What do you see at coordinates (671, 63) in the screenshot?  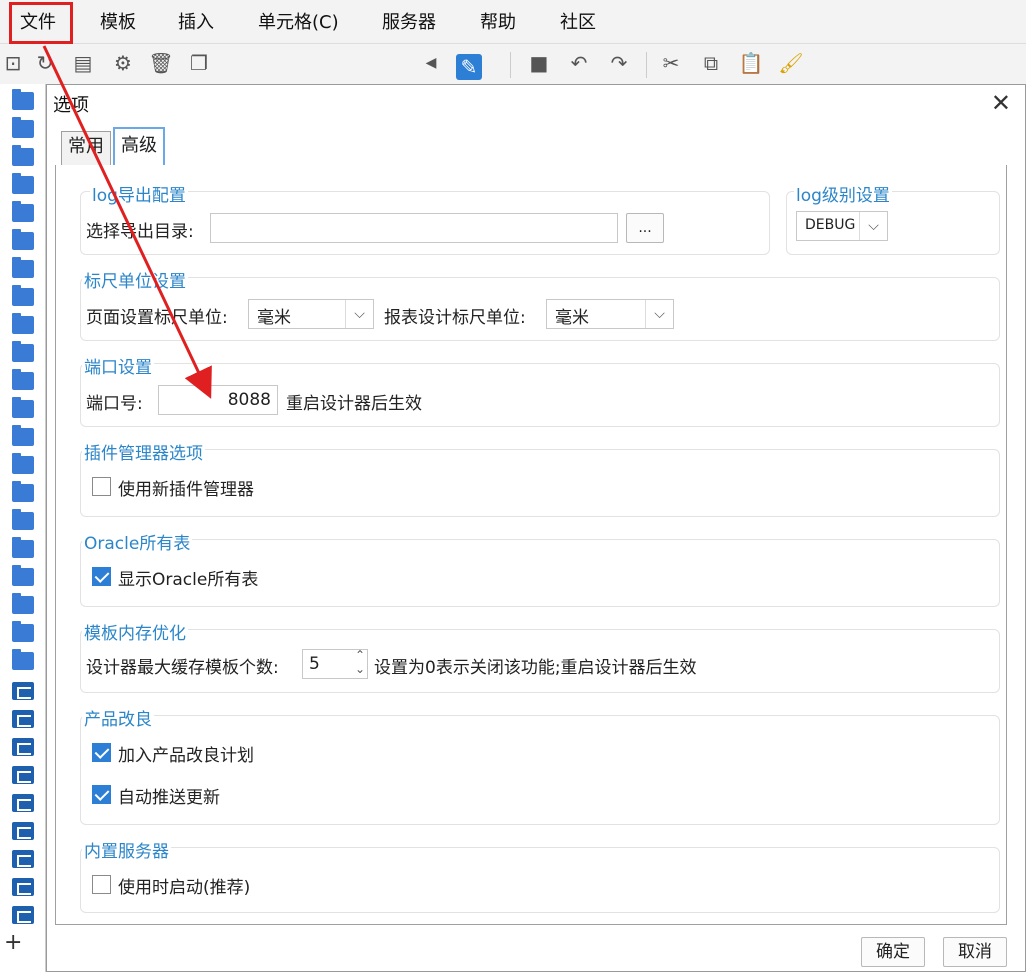 I see `cut-icon: ✂` at bounding box center [671, 63].